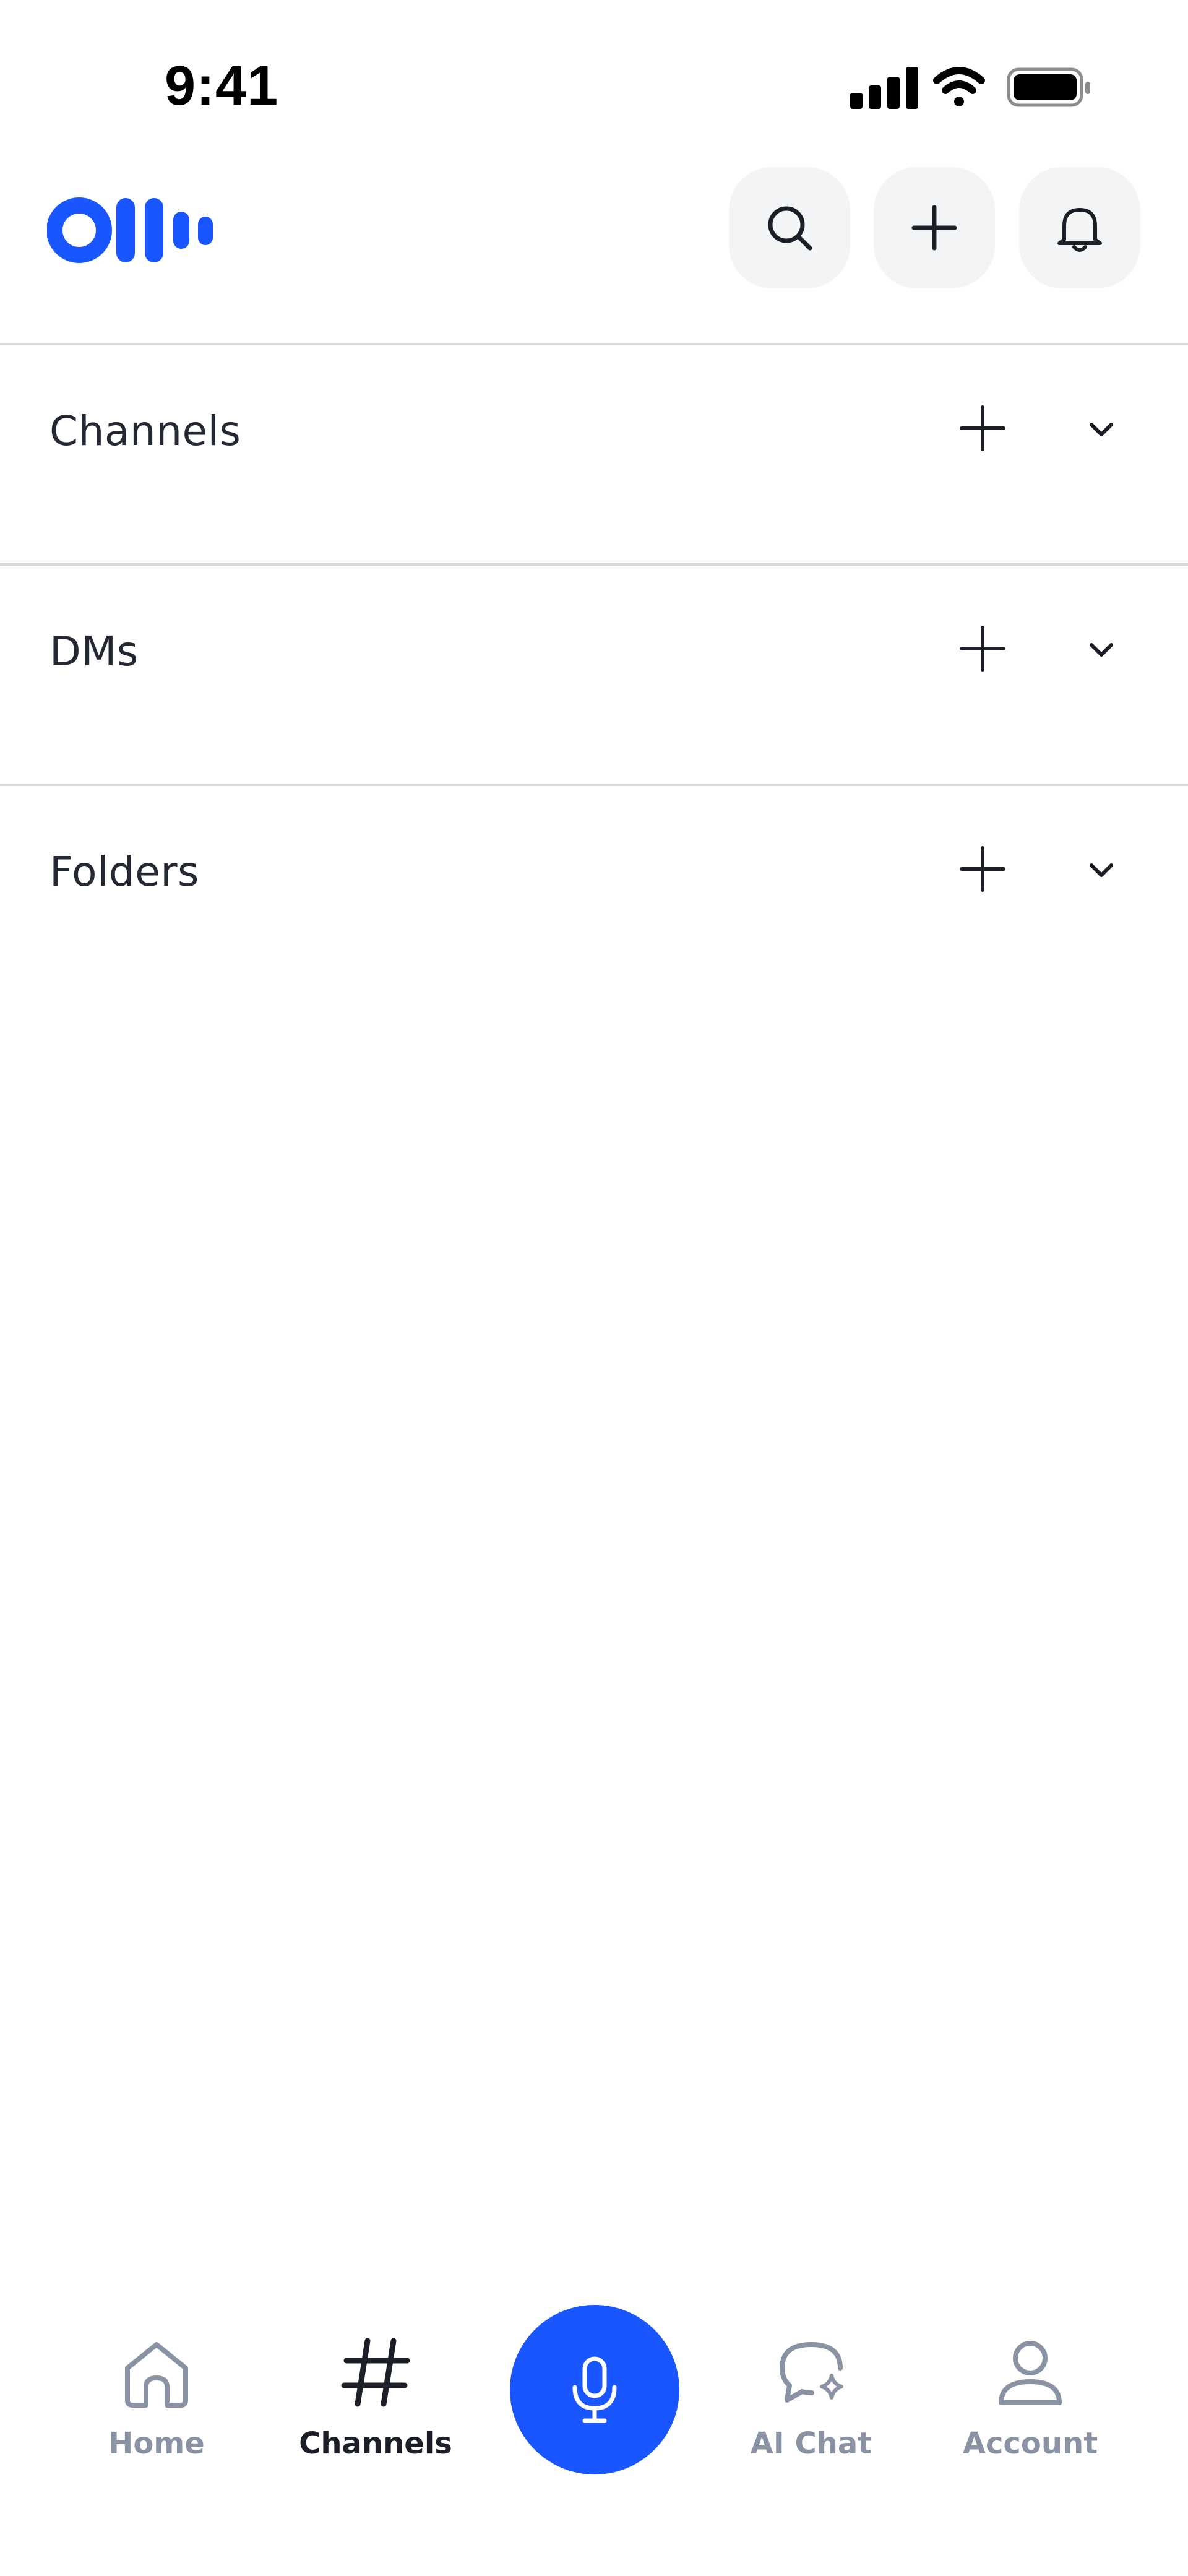  What do you see at coordinates (594, 77) in the screenshot?
I see `status-bar: 9:41` at bounding box center [594, 77].